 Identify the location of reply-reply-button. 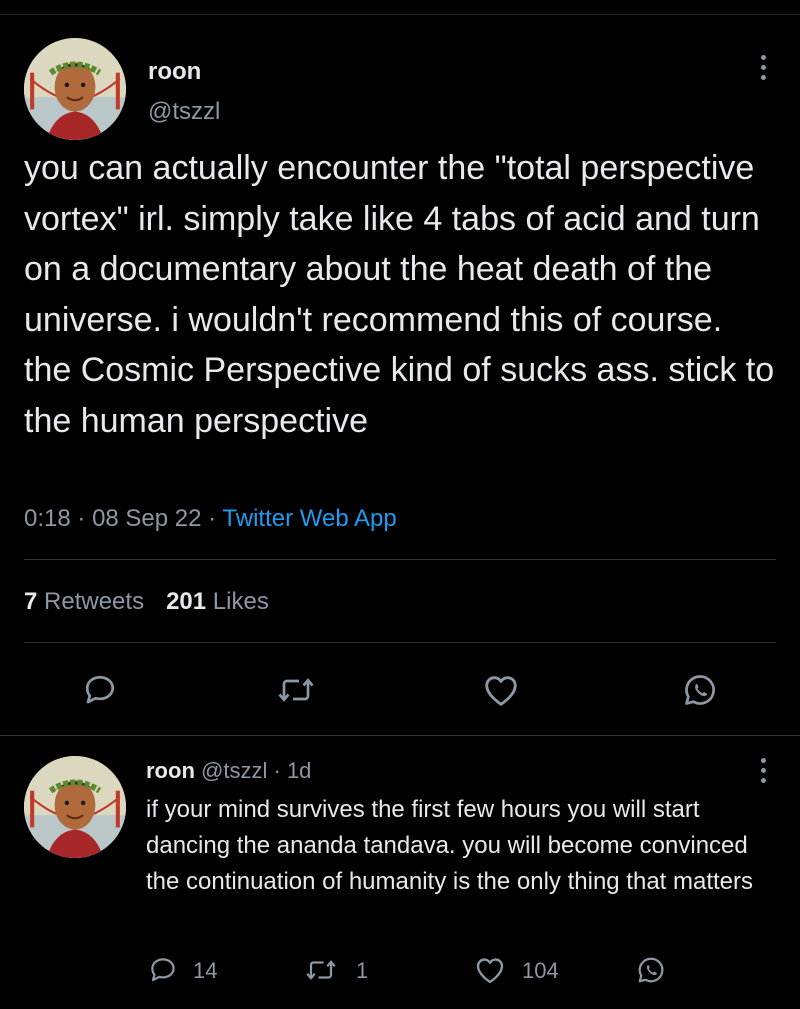
(163, 970).